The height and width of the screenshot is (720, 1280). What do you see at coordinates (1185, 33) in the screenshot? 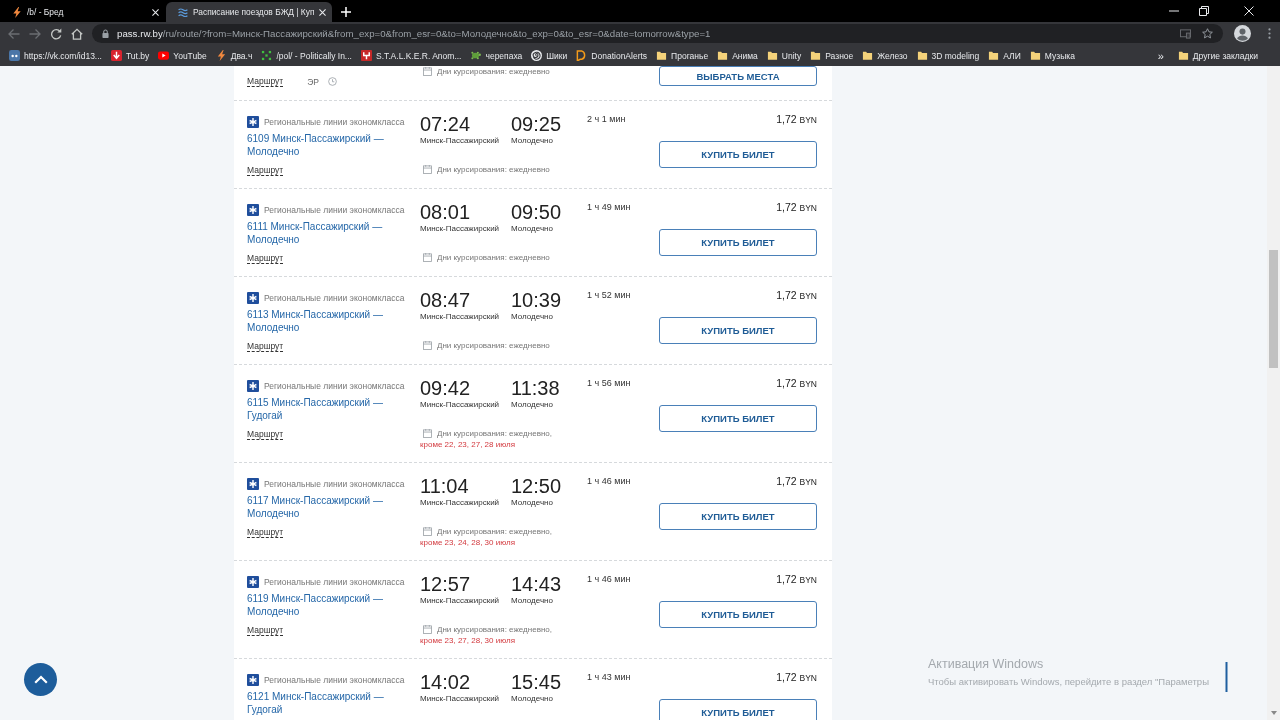
I see `screen-icon` at bounding box center [1185, 33].